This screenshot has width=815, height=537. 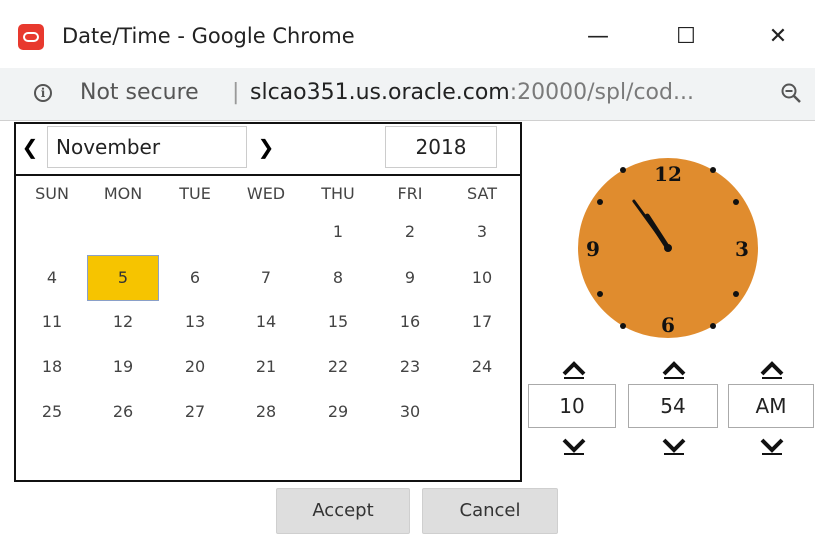 What do you see at coordinates (123, 322) in the screenshot?
I see `calendar-day: 12` at bounding box center [123, 322].